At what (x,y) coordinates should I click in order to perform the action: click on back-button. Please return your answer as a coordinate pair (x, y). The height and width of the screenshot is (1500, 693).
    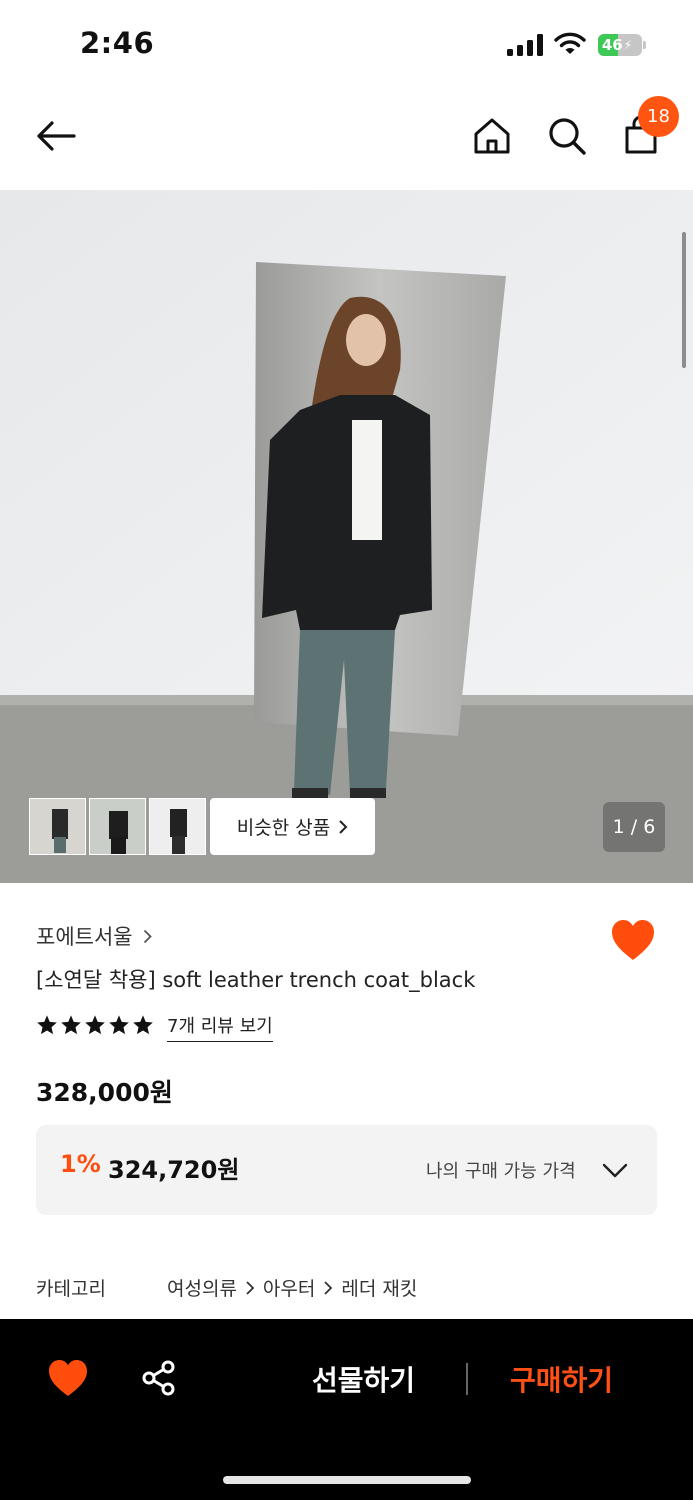
    Looking at the image, I should click on (56, 136).